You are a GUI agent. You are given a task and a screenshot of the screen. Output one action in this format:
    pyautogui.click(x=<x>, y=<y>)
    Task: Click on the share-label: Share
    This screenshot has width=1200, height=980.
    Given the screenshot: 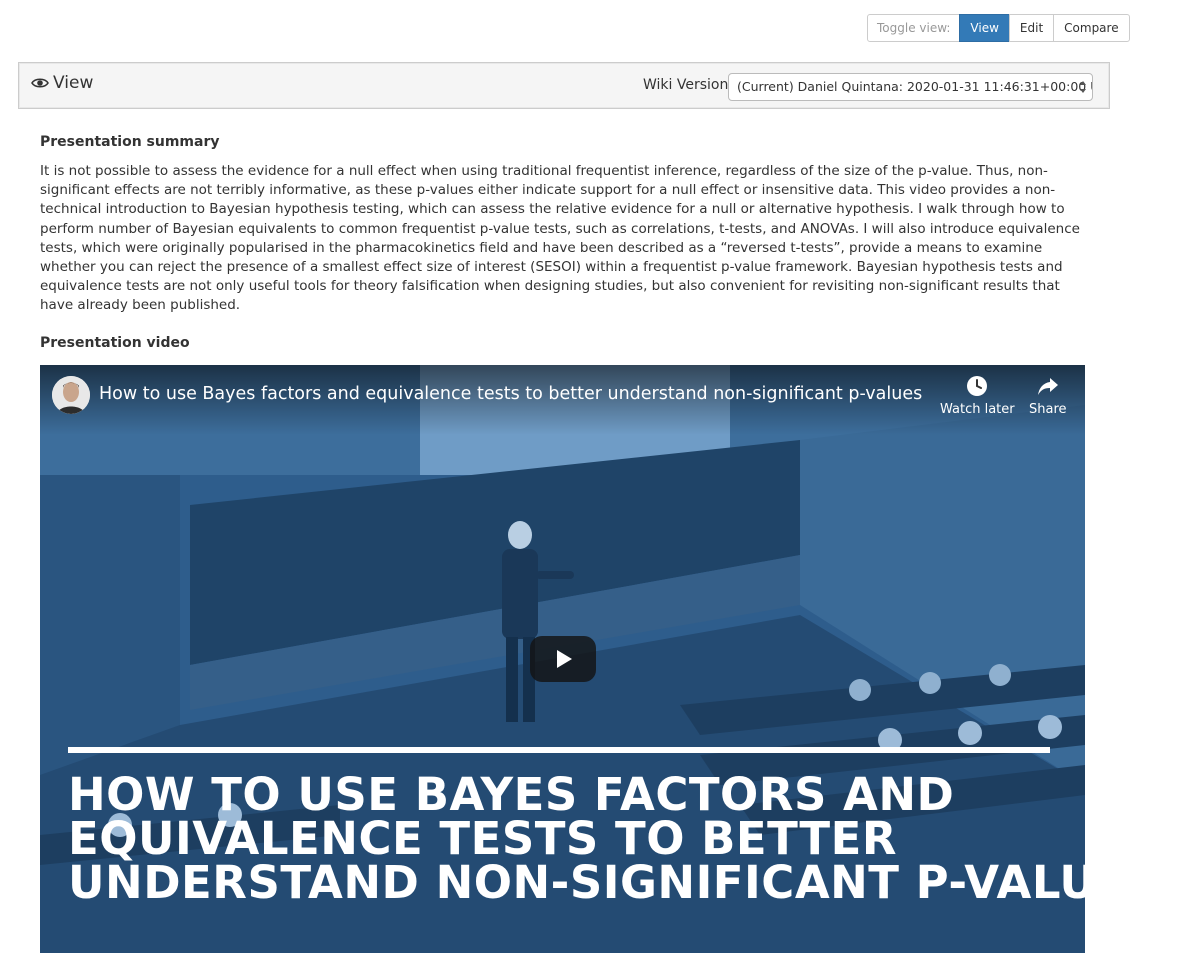 What is the action you would take?
    pyautogui.click(x=1048, y=409)
    